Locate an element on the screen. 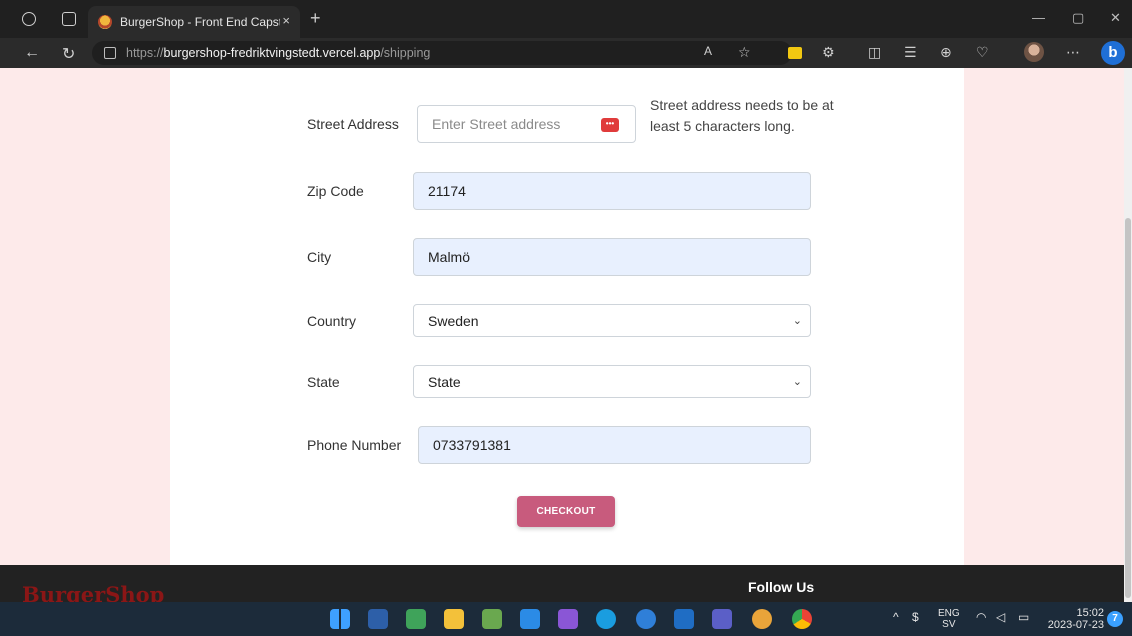 This screenshot has width=1132, height=636. country-select: Sweden ⌄ is located at coordinates (612, 320).